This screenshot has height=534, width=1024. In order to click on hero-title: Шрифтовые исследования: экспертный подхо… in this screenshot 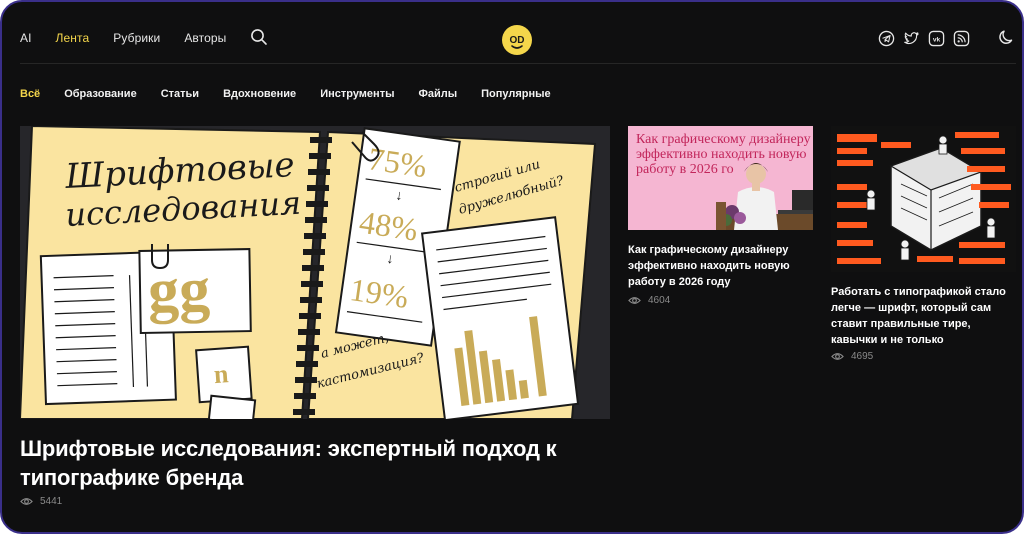, I will do `click(315, 463)`.